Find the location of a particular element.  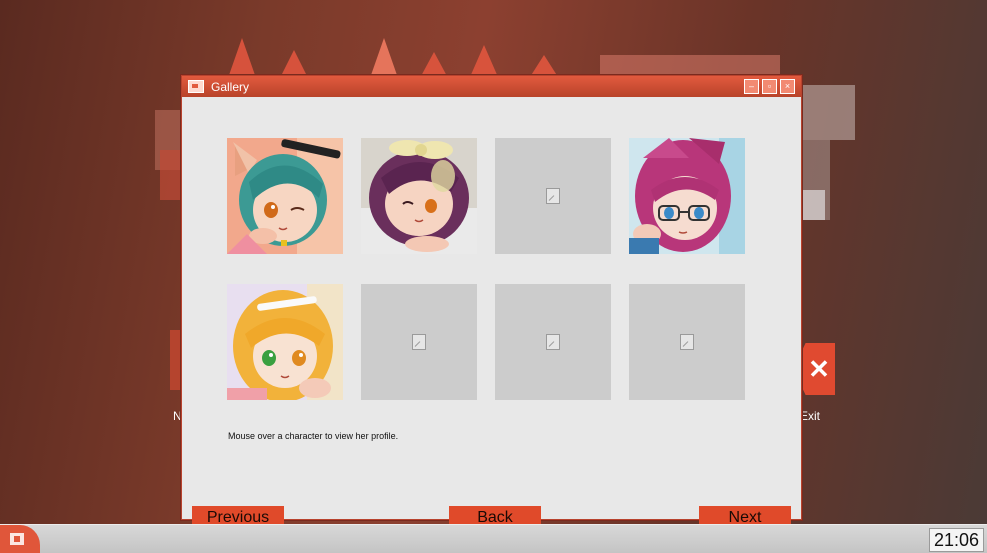

character-thumb-3-locked is located at coordinates (553, 196).